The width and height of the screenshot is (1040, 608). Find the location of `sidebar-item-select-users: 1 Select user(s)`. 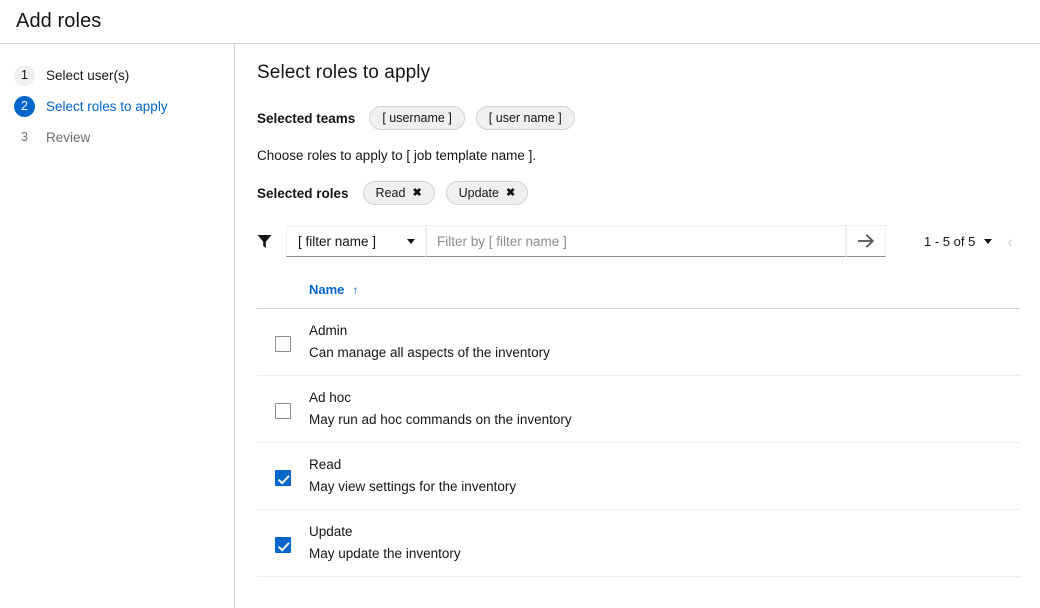

sidebar-item-select-users: 1 Select user(s) is located at coordinates (117, 75).